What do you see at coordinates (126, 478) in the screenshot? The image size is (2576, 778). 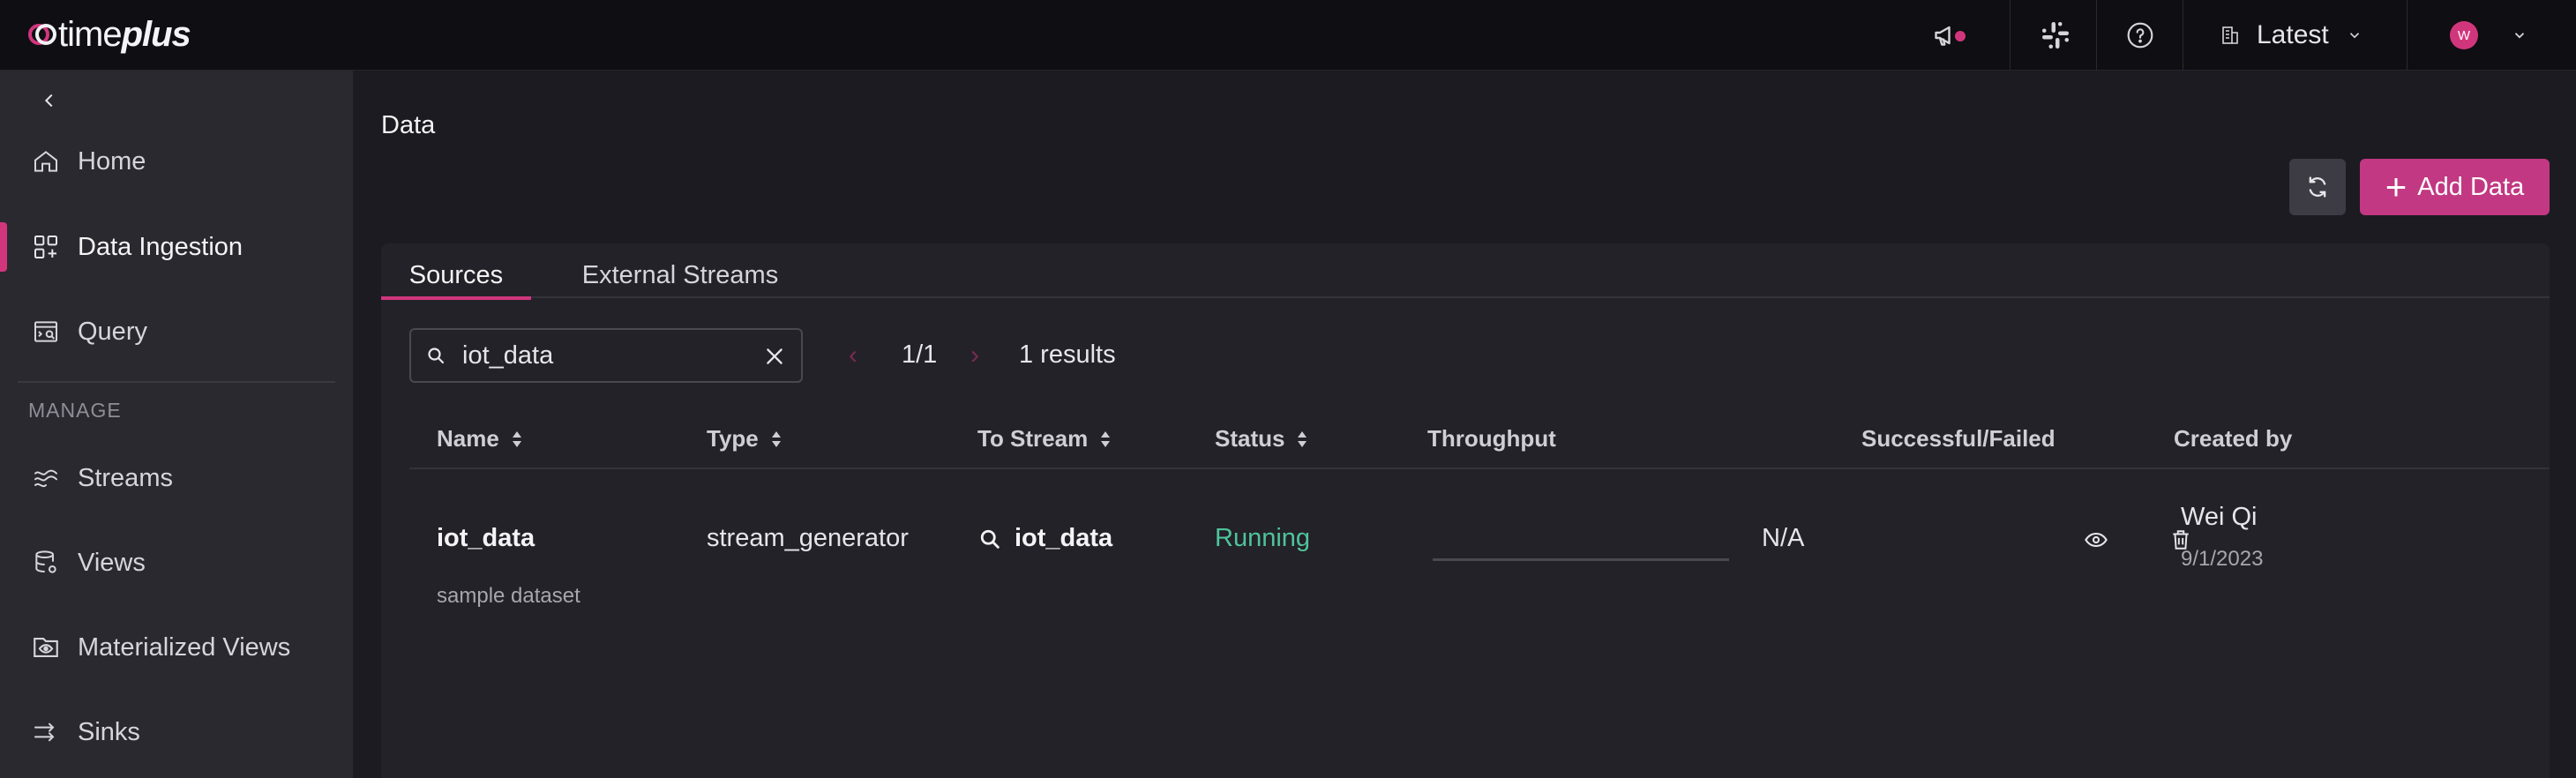 I see `sidebar-item-label: Streams` at bounding box center [126, 478].